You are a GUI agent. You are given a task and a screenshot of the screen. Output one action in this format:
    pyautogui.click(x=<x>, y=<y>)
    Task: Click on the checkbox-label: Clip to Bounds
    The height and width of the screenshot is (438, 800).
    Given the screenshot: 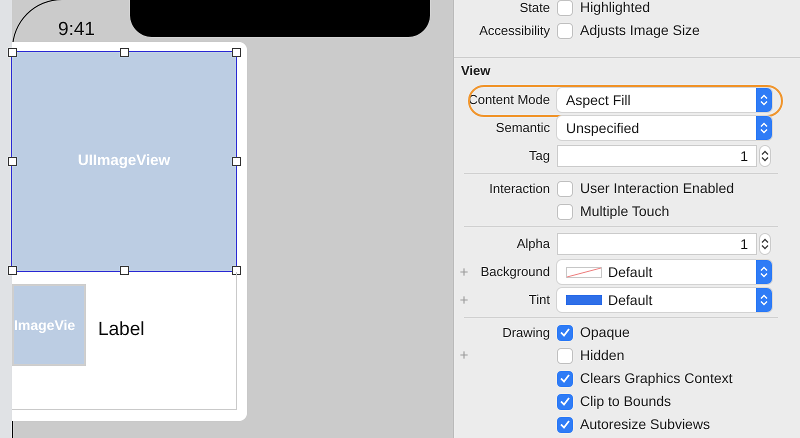 What is the action you would take?
    pyautogui.click(x=626, y=401)
    